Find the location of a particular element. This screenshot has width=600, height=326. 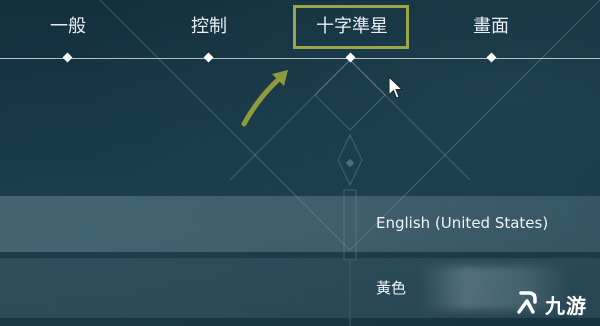

watermark-text: 九游 is located at coordinates (566, 306).